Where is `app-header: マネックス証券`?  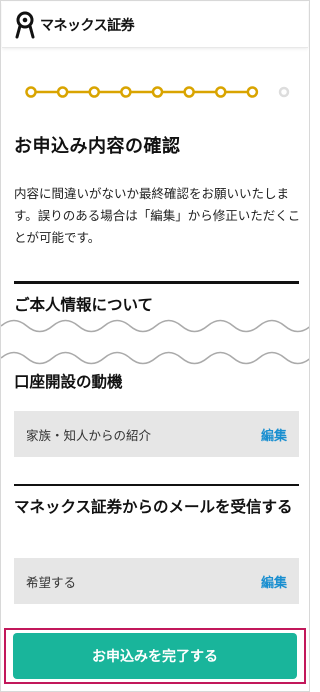 app-header: マネックス証券 is located at coordinates (155, 25).